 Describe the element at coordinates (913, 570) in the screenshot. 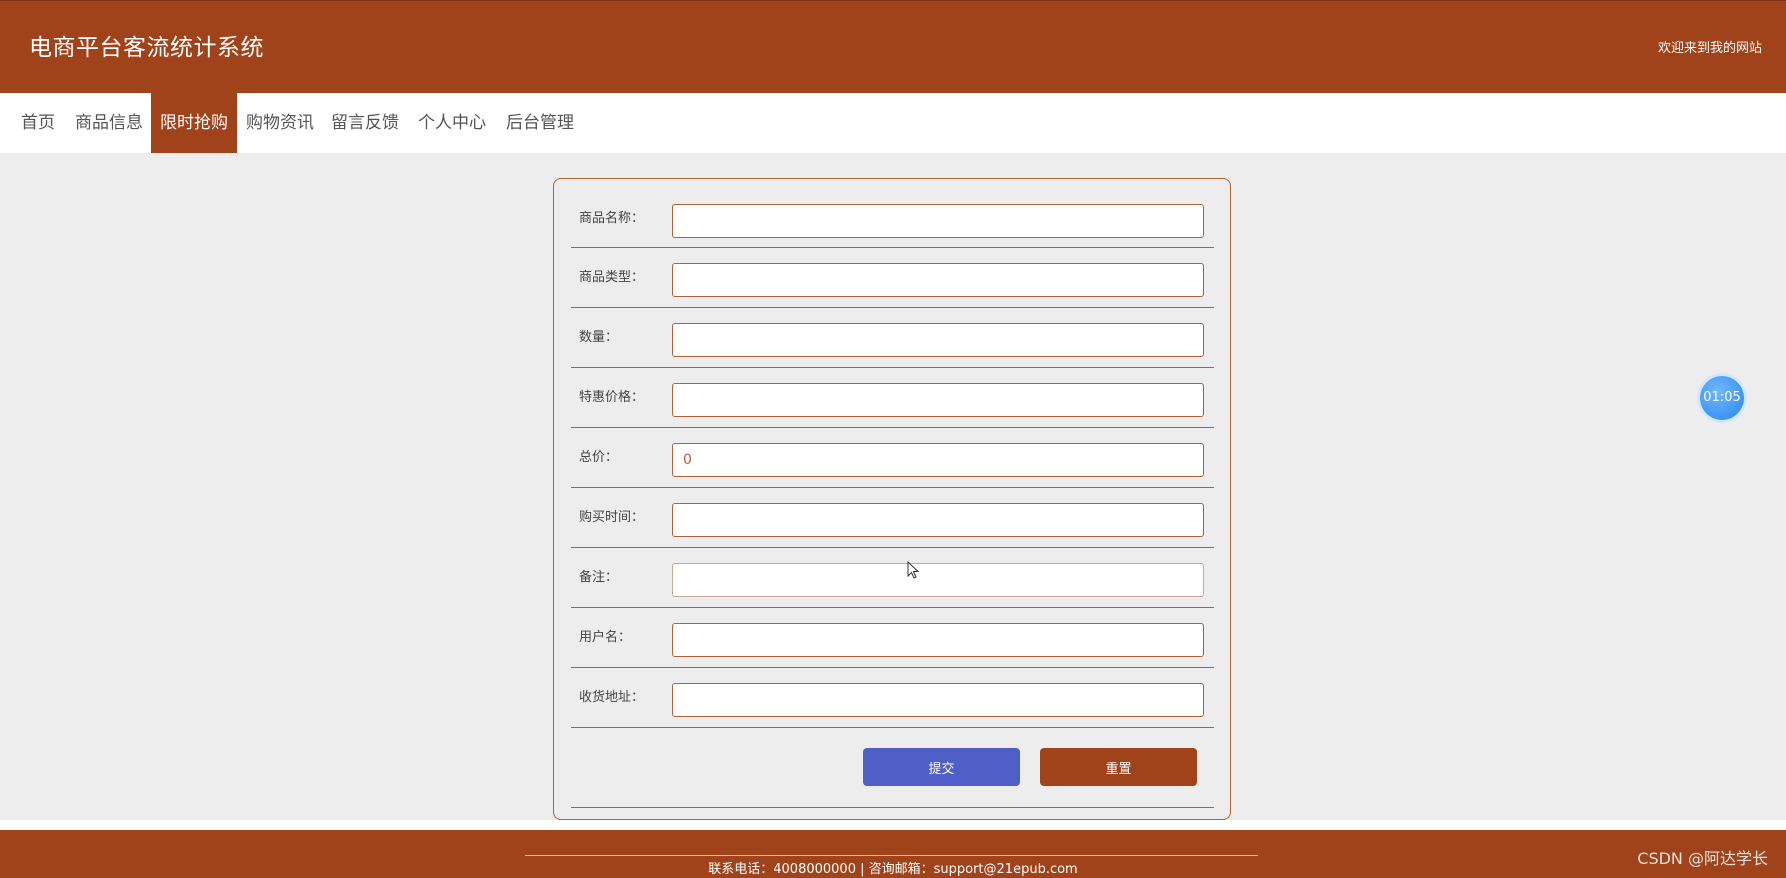

I see `mouse-cursor-icon` at that location.